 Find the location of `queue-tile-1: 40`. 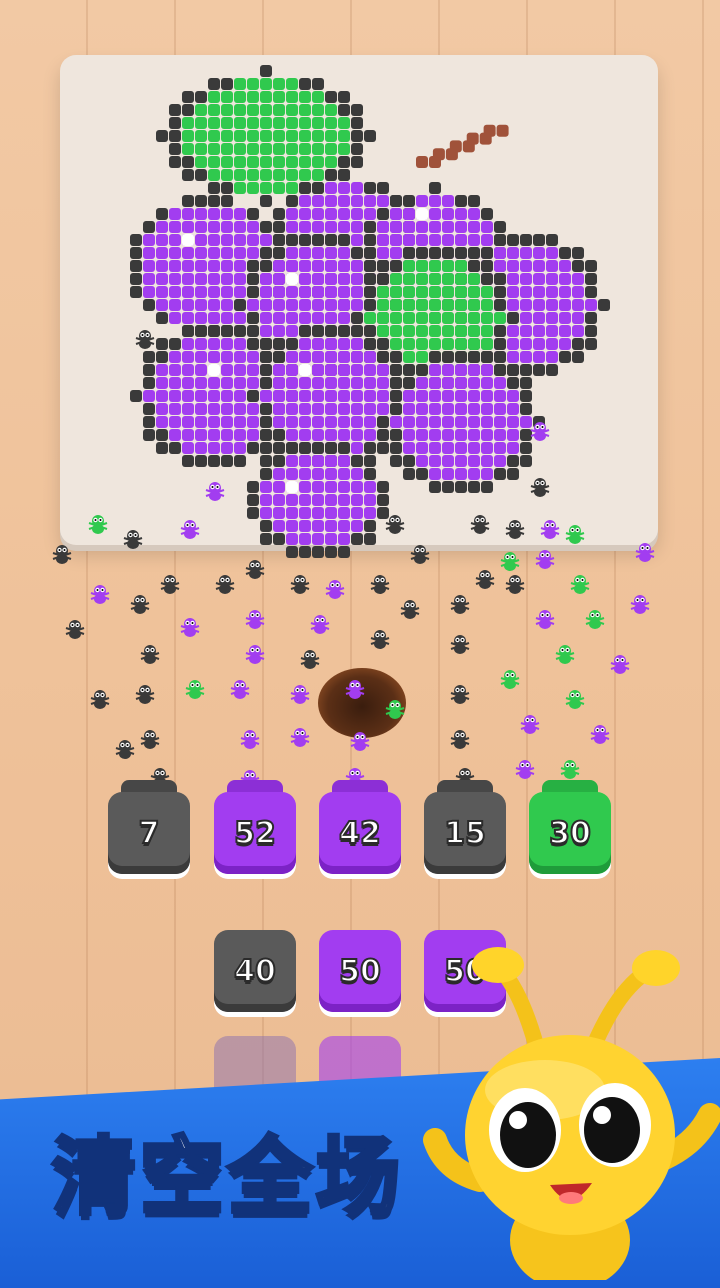

queue-tile-1: 40 is located at coordinates (255, 971).